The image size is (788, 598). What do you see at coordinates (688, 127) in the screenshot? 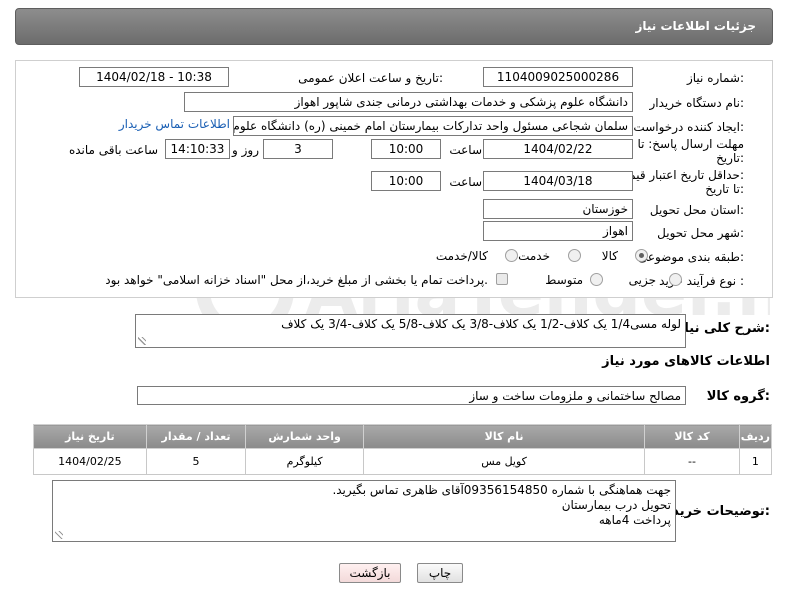
I see `requester-label: ایجاد کننده درخواست:` at bounding box center [688, 127].